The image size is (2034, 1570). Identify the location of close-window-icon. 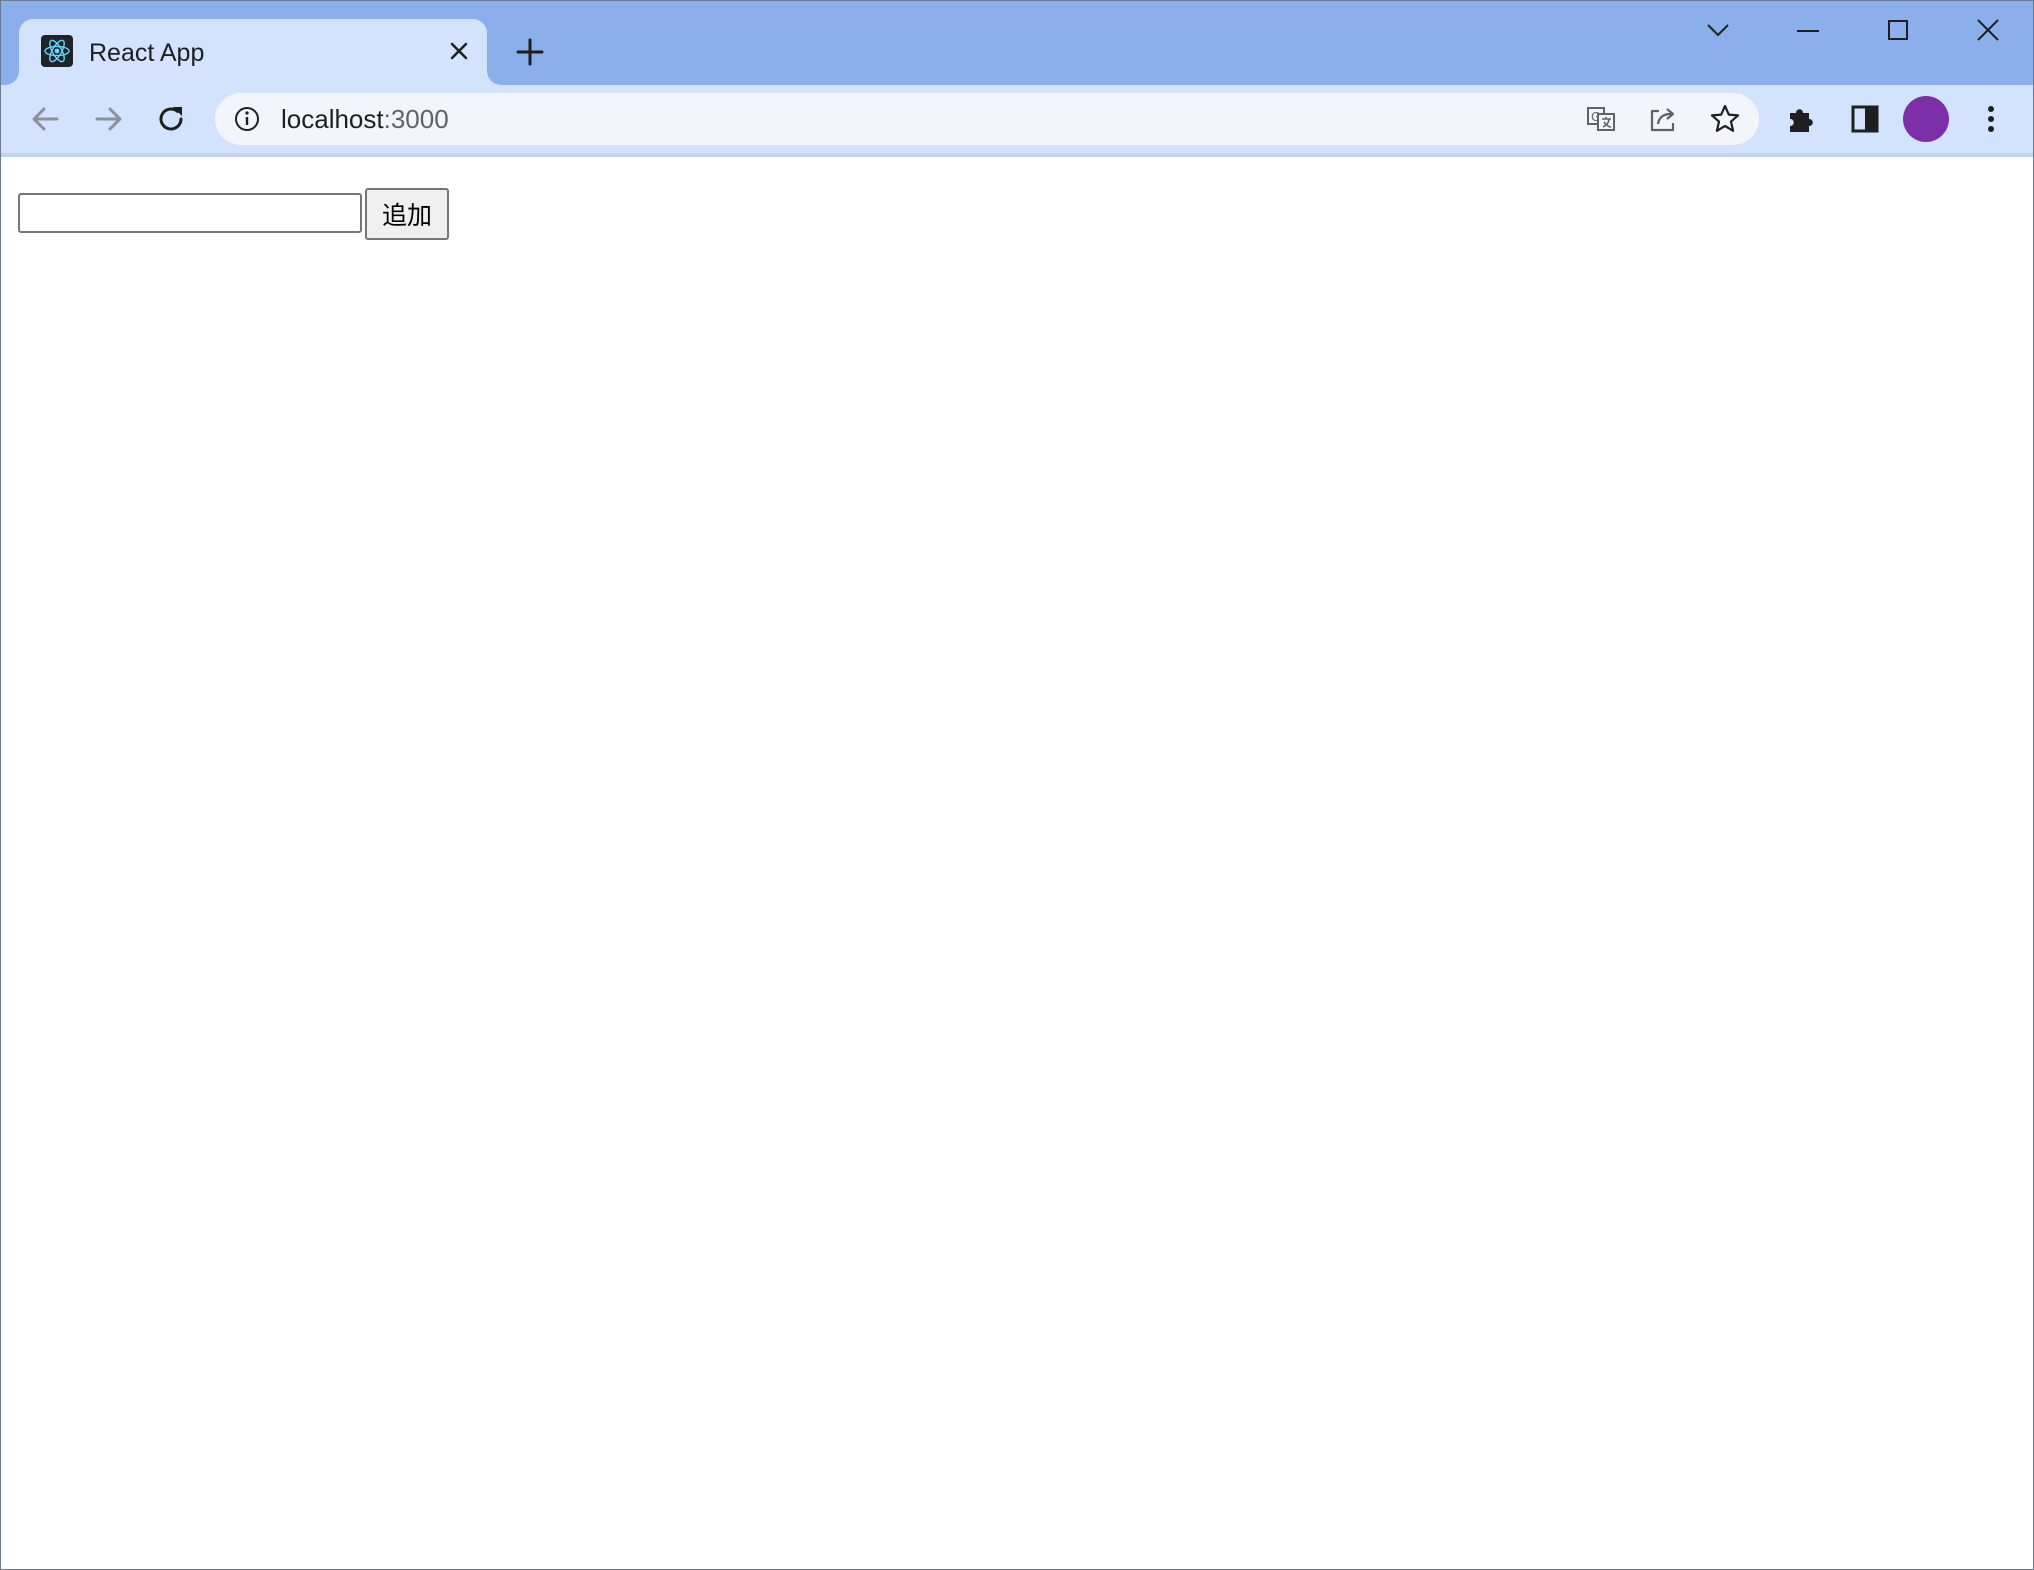
(1988, 31).